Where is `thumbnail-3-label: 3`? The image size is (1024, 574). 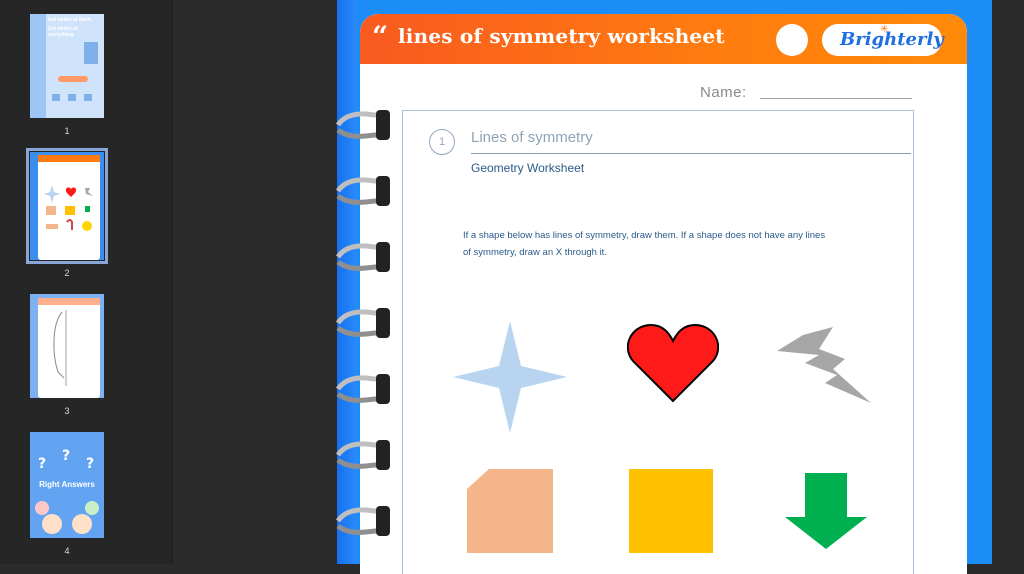 thumbnail-3-label: 3 is located at coordinates (67, 411).